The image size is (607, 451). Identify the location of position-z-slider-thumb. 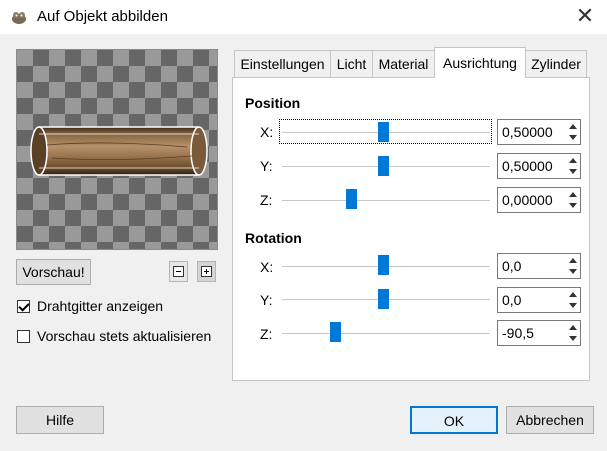
(351, 199).